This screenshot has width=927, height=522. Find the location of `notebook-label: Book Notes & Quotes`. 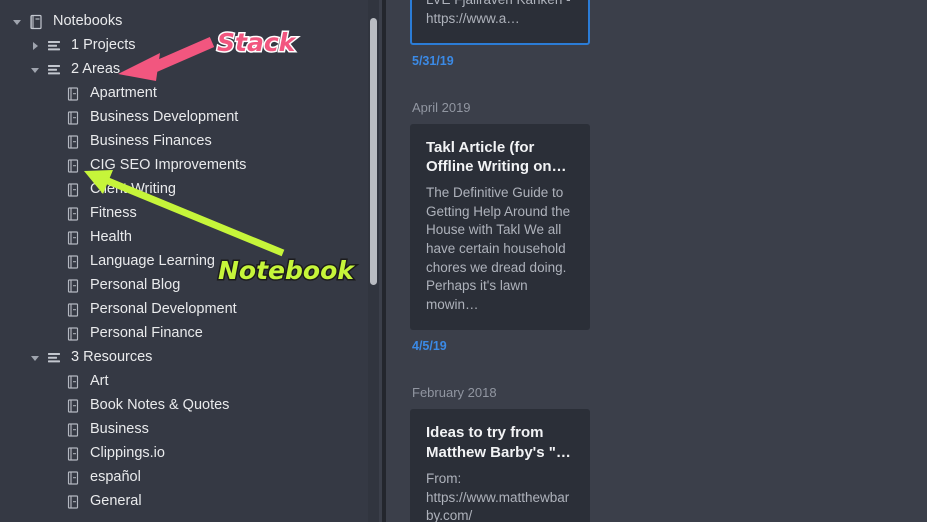

notebook-label: Book Notes & Quotes is located at coordinates (160, 405).